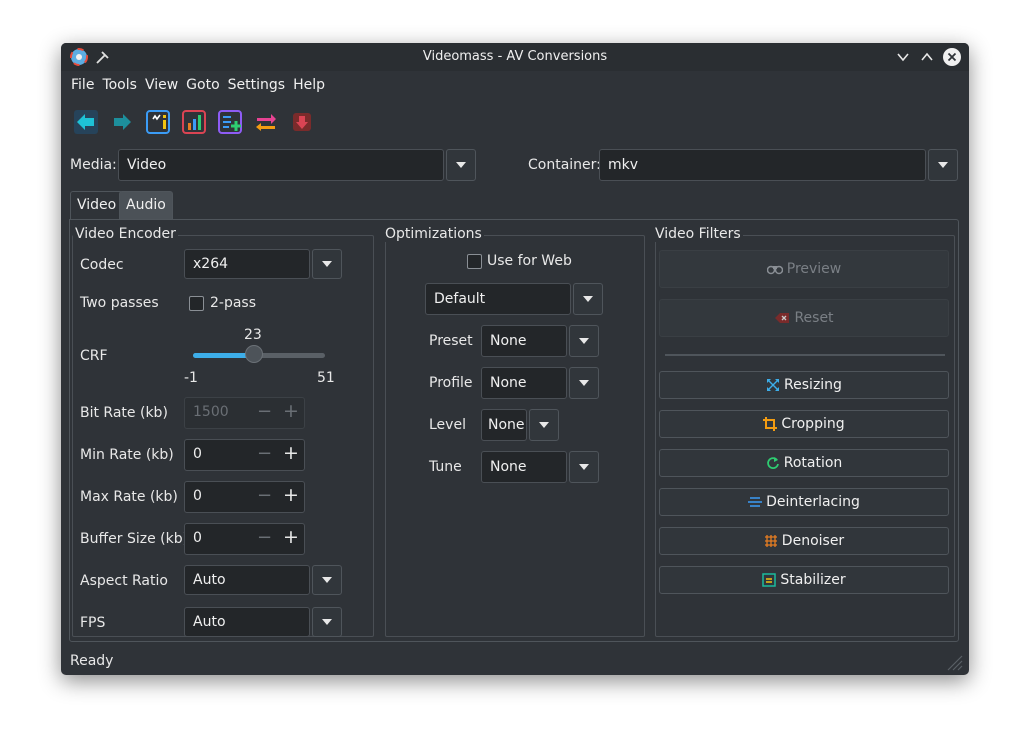  I want to click on tune-dropdown-button, so click(584, 467).